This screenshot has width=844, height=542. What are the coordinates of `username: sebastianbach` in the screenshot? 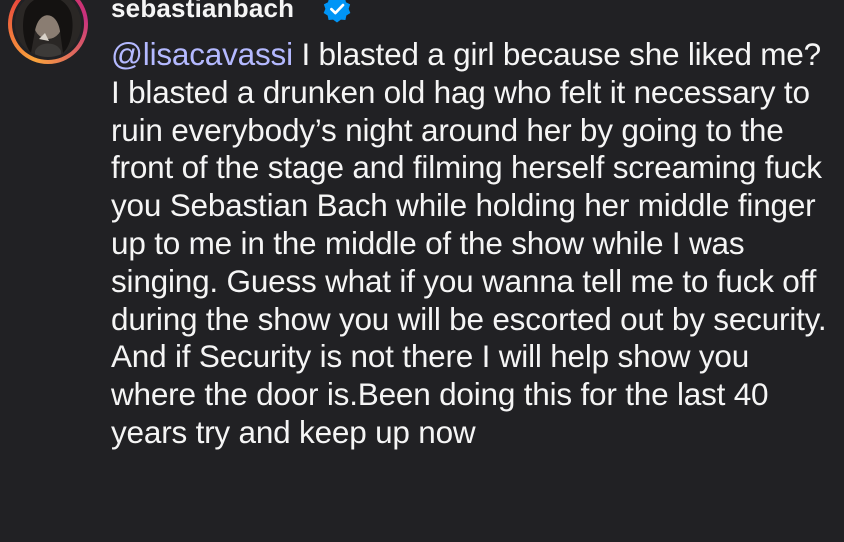 It's located at (202, 12).